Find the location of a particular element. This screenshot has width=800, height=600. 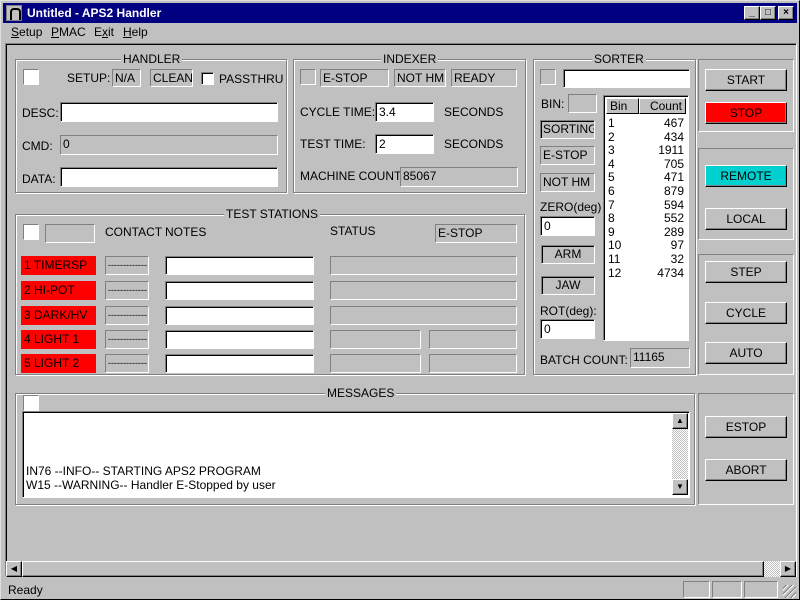

menu-exit: Exit is located at coordinates (104, 32).